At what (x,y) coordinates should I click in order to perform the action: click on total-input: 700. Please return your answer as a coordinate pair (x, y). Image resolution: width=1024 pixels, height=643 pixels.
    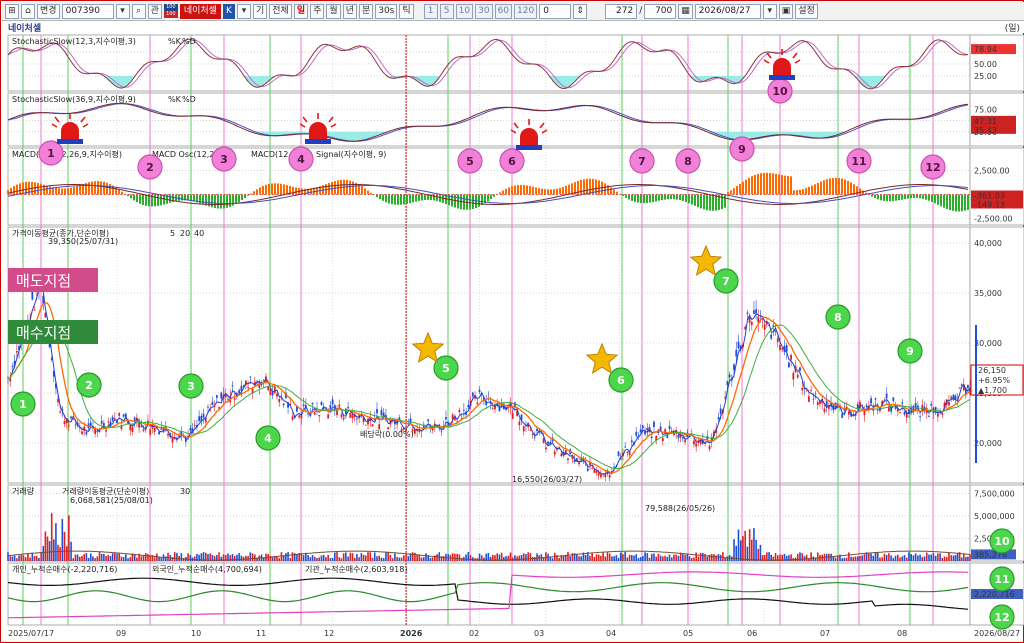
    Looking at the image, I should click on (660, 11).